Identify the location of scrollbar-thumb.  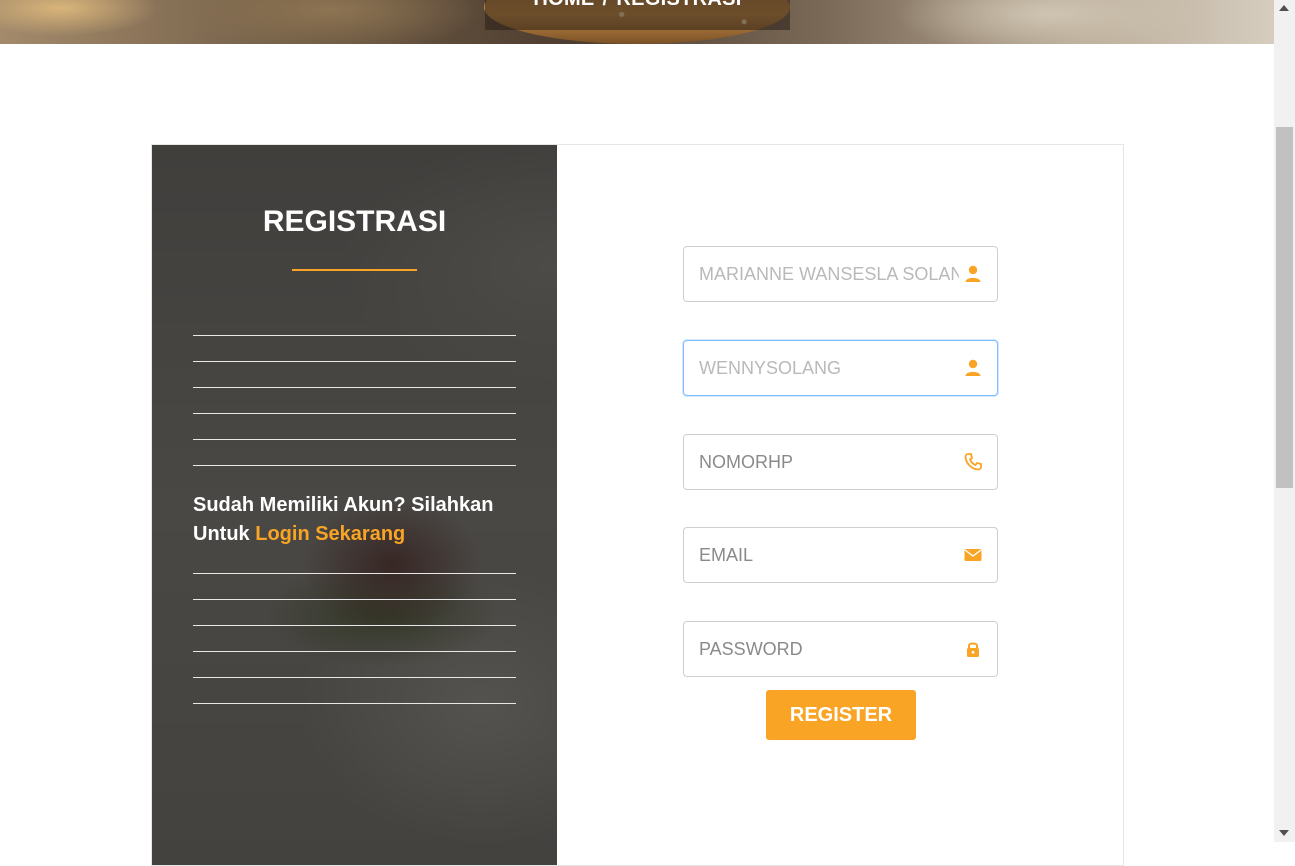
(1284, 307).